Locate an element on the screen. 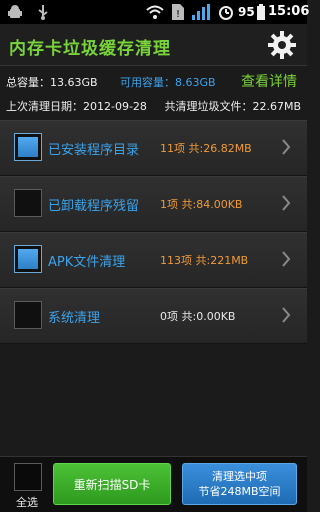 The image size is (320, 512). item-label: APK文件清理 is located at coordinates (87, 262).